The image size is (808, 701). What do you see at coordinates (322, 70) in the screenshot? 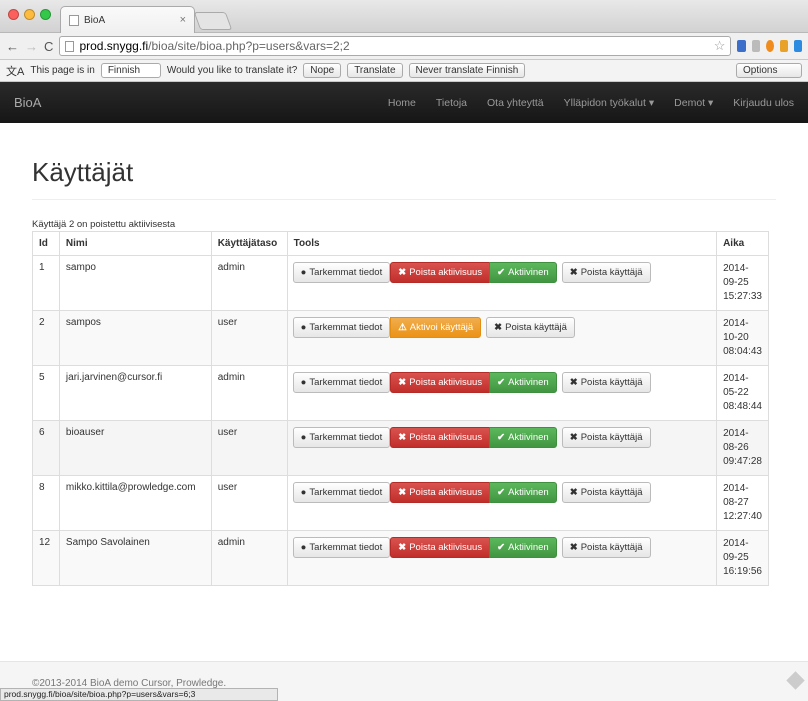
I see `nope-button: Nope` at bounding box center [322, 70].